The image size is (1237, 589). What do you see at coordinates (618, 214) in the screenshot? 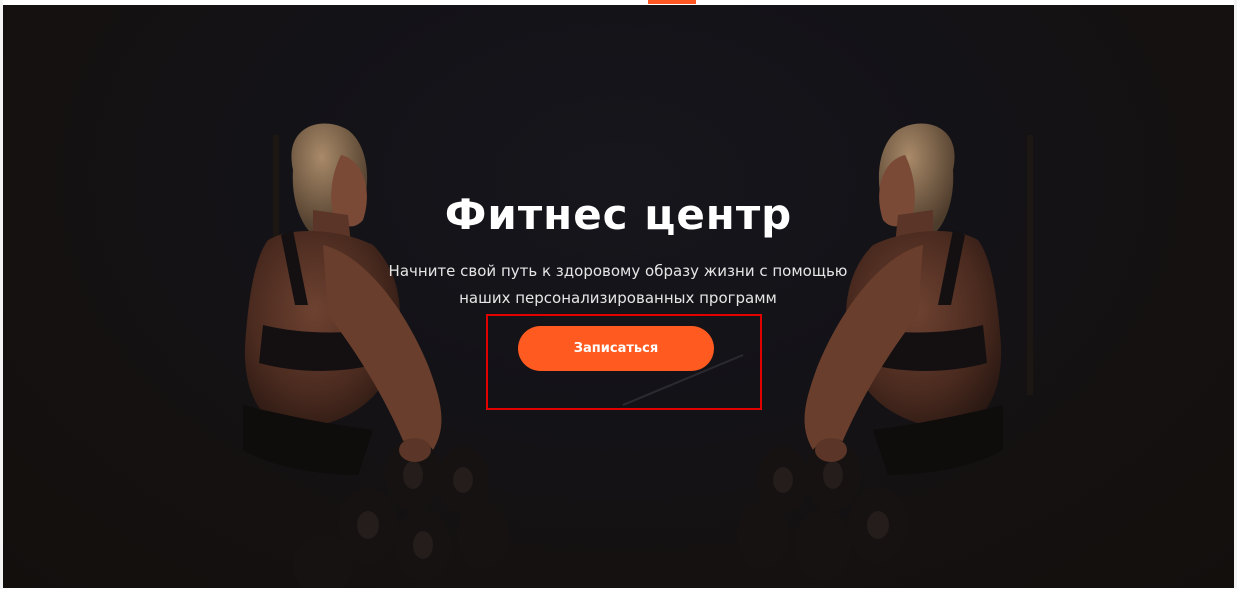
I see `hero-title: Фитнес центр` at bounding box center [618, 214].